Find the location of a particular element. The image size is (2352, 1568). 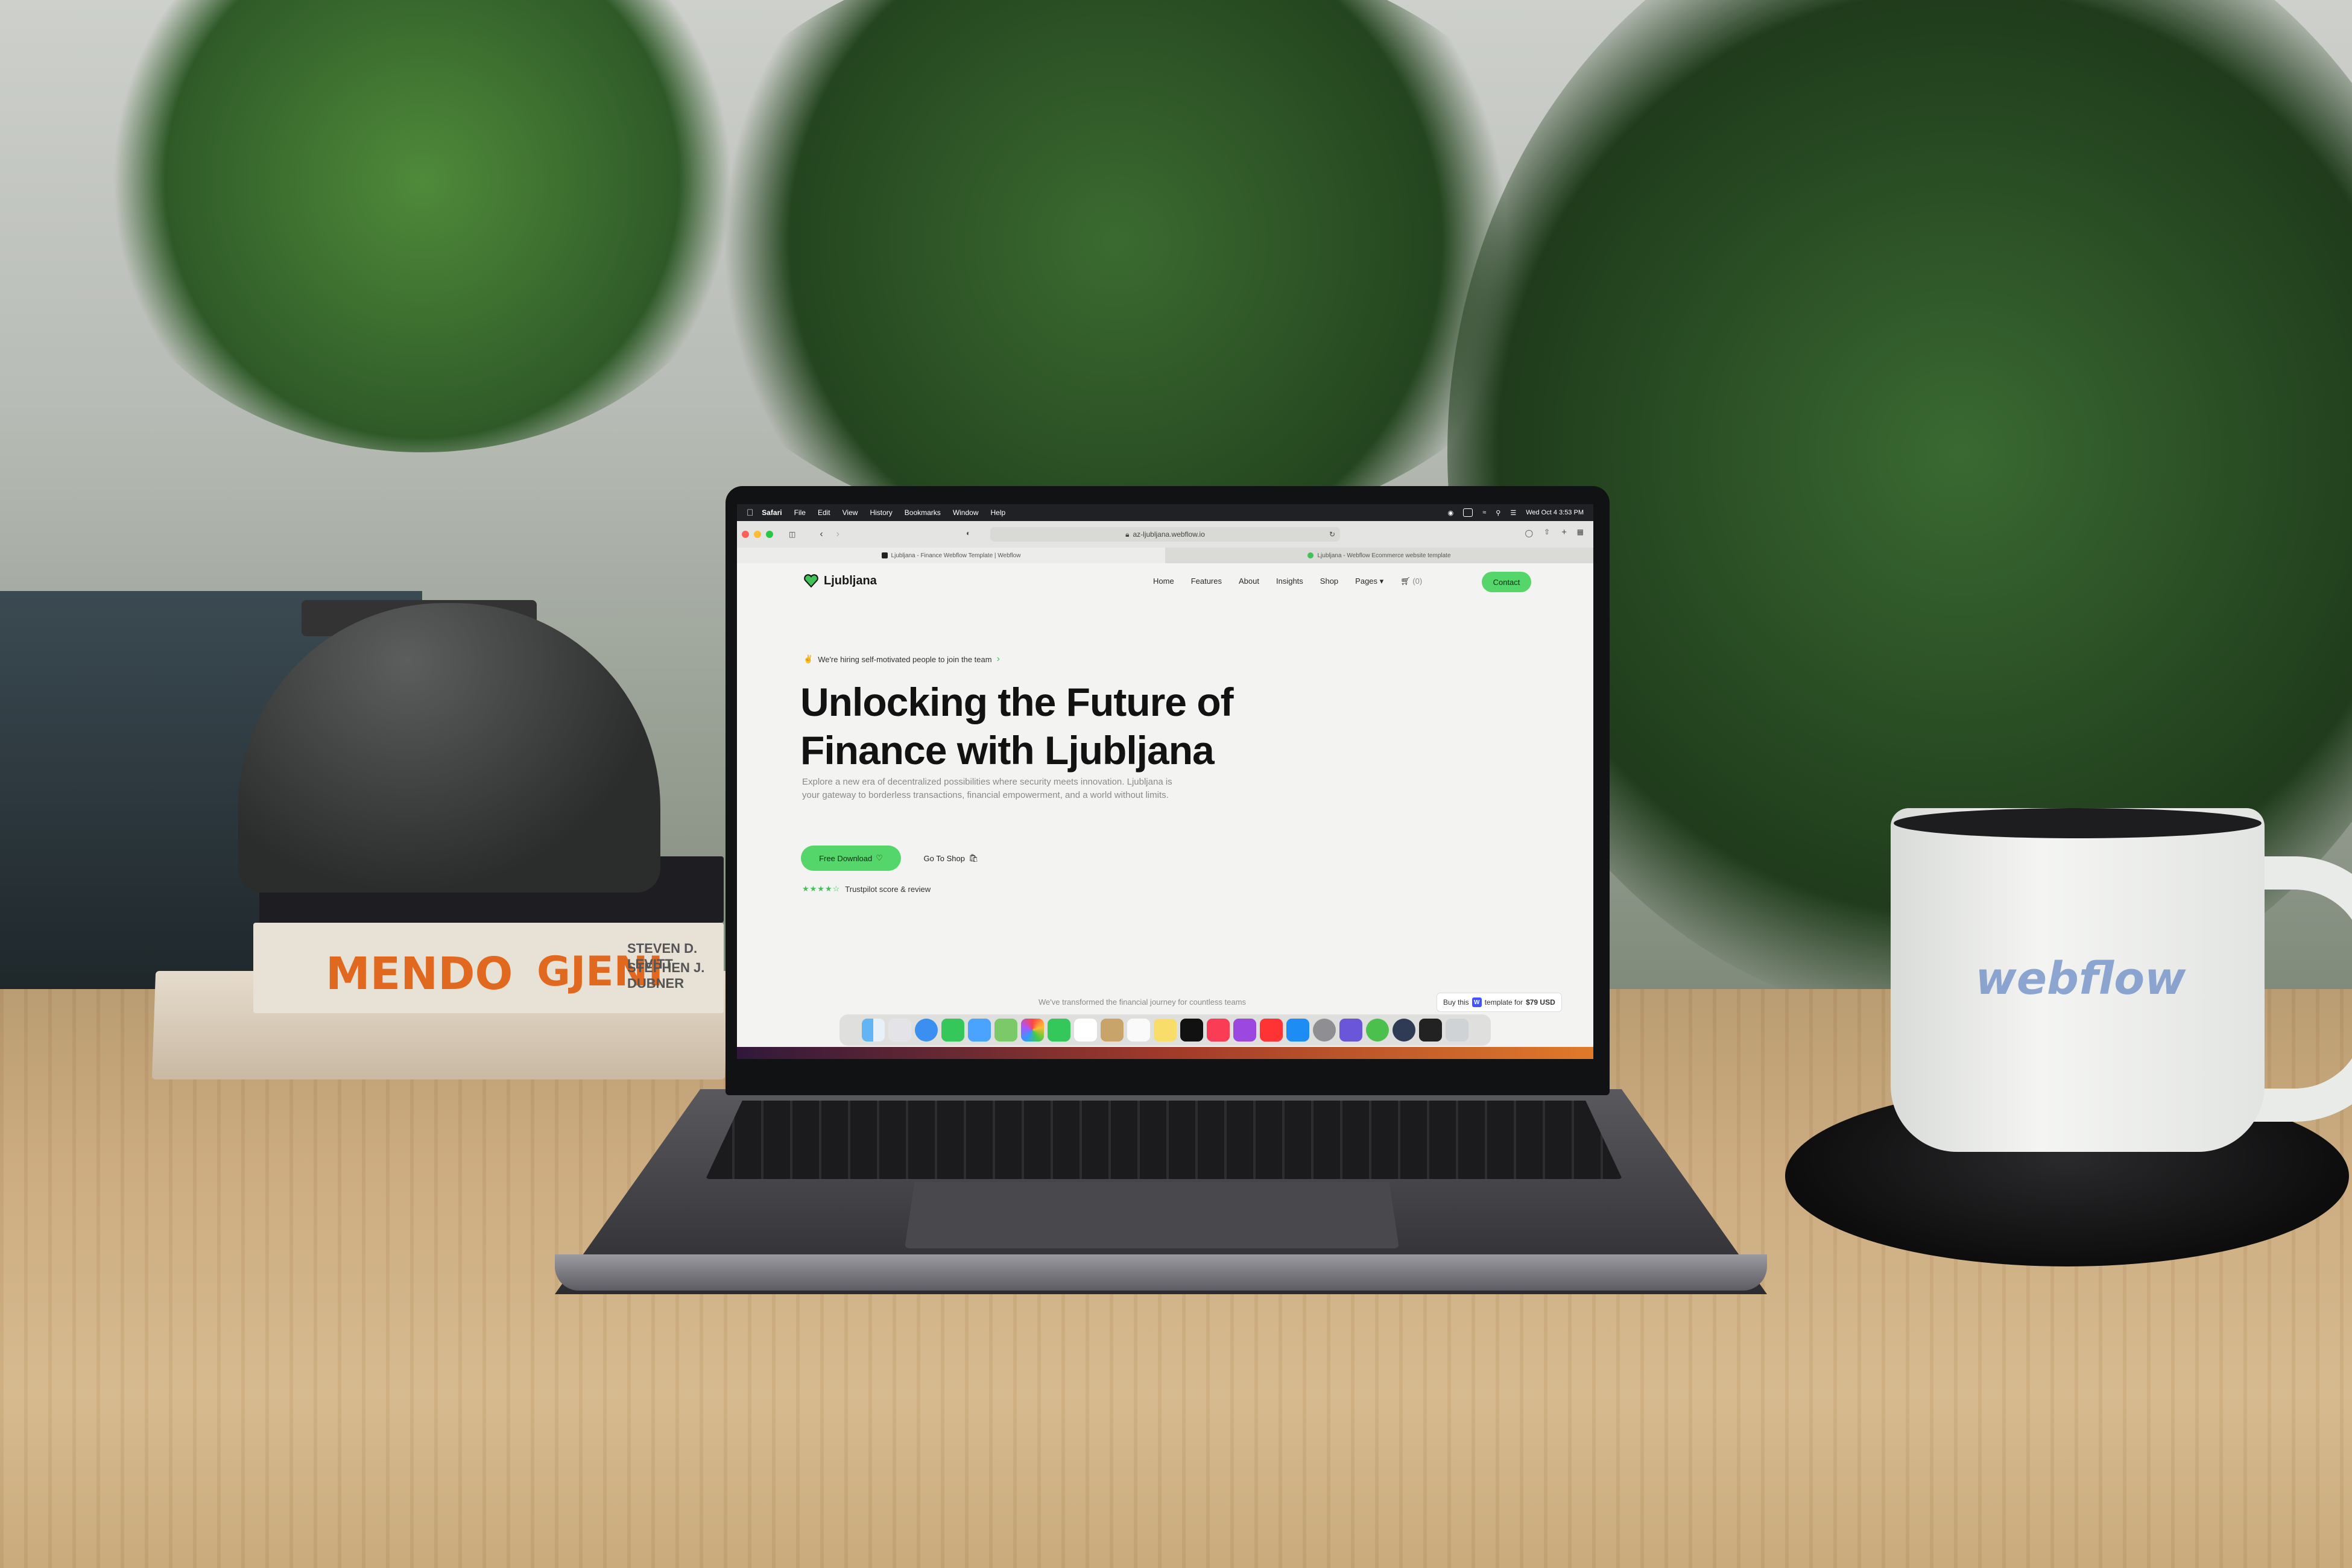

download-icon: ◯ is located at coordinates (1529, 533).